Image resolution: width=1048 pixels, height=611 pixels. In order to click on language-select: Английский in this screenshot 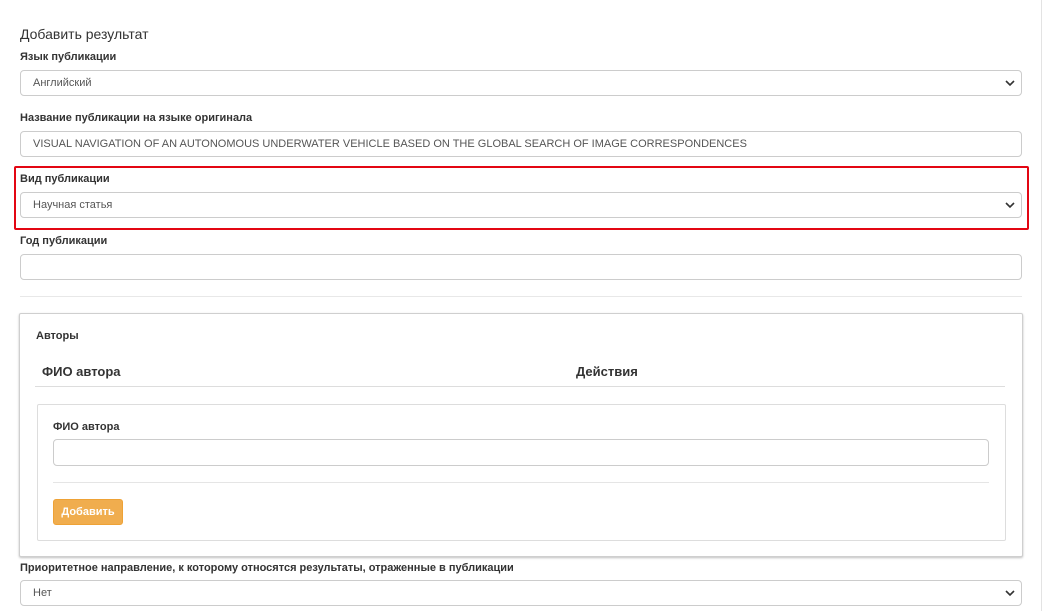, I will do `click(521, 83)`.